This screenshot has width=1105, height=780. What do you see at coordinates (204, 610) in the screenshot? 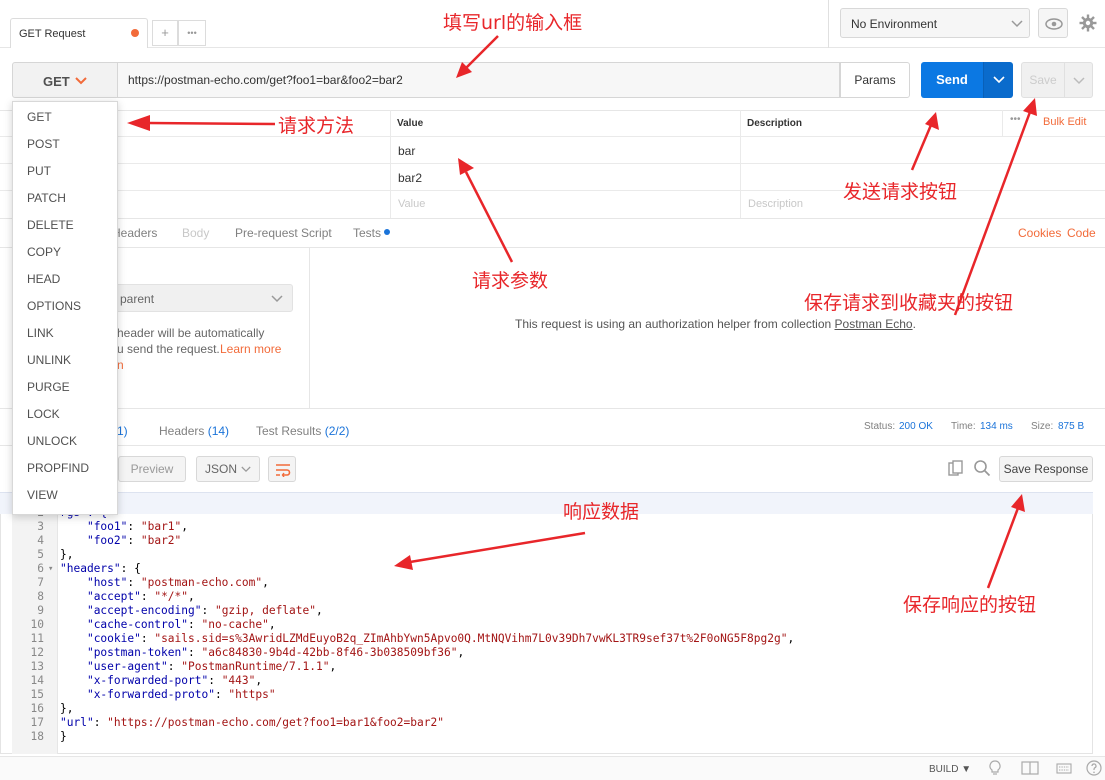
I see `code-line: "accept-encoding": "gzip, deflate",` at bounding box center [204, 610].